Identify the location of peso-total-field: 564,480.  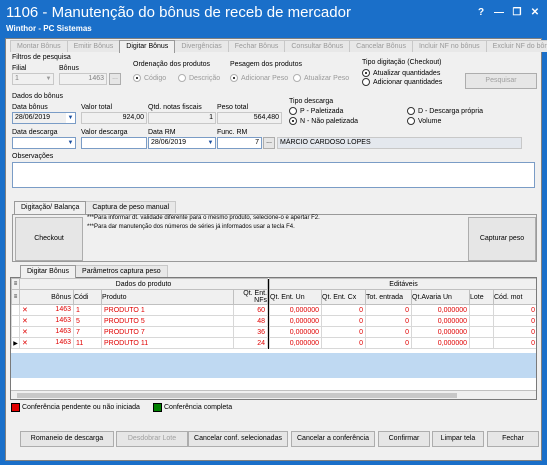
(249, 118).